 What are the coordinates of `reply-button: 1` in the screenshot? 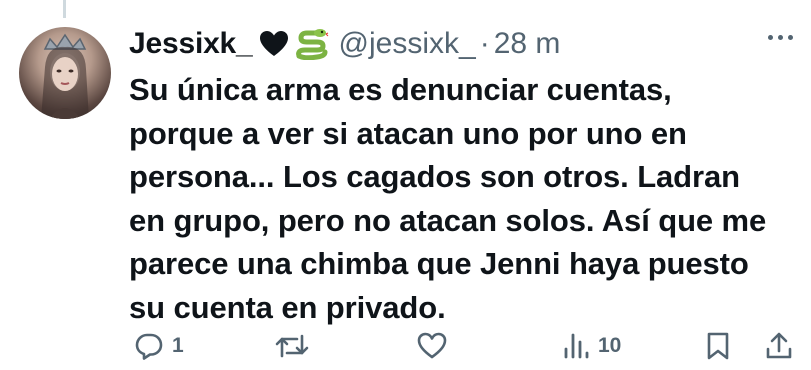 It's located at (159, 346).